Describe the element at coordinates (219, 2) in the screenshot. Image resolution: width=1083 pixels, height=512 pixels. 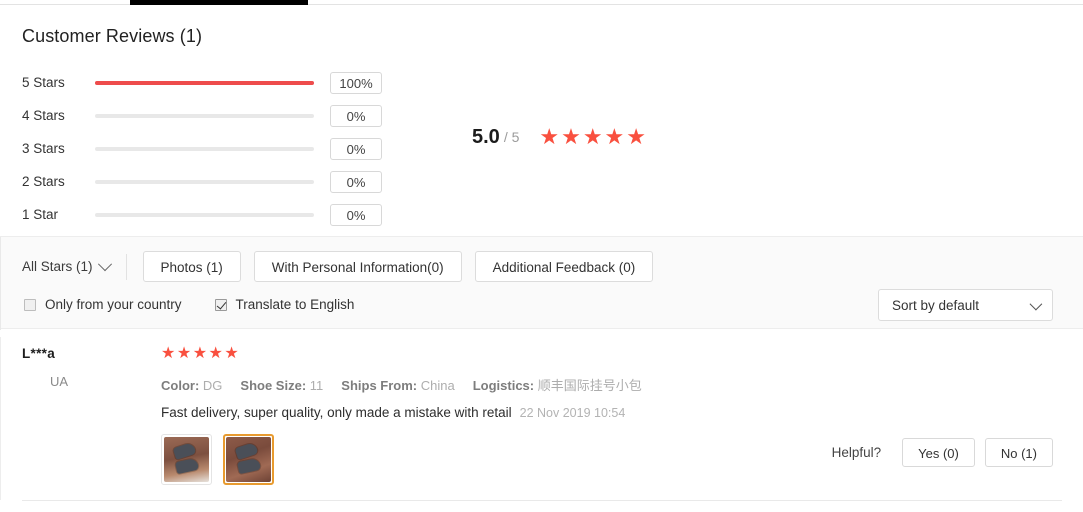
I see `active-tab-underline` at that location.